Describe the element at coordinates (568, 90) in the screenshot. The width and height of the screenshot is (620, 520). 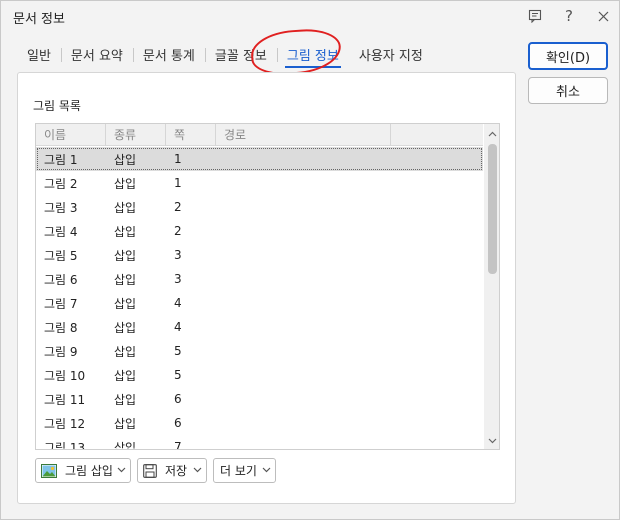
I see `cancel-button: 취소` at that location.